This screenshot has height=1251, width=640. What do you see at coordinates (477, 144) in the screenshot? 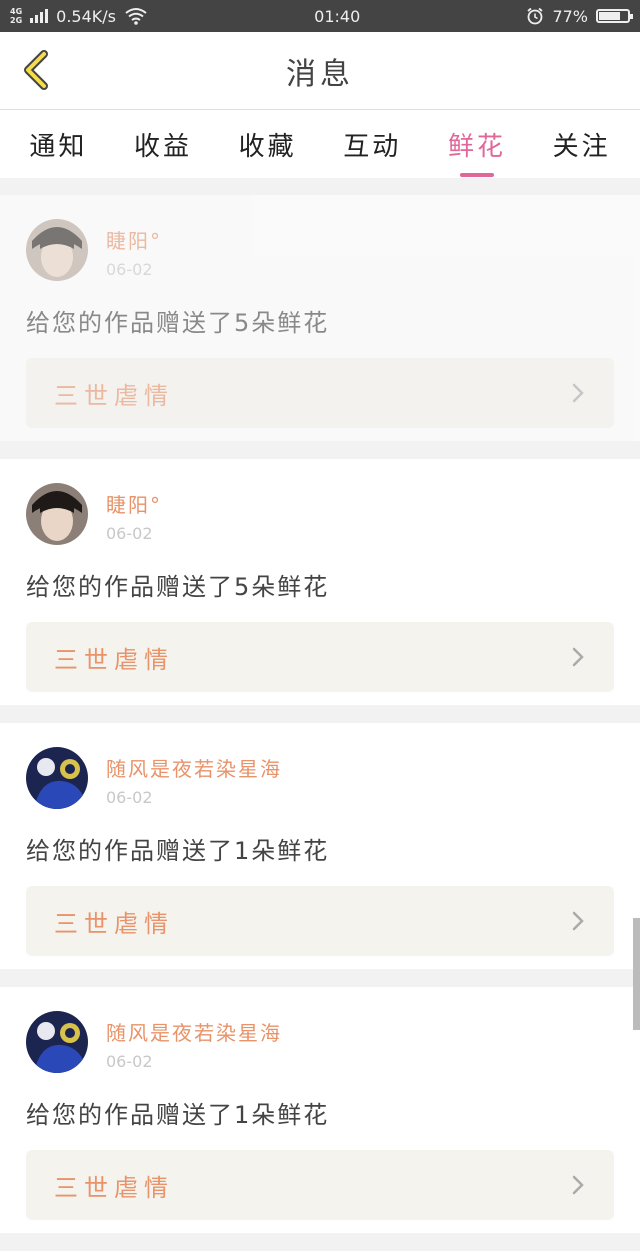
I see `tab-flowers: 鲜花` at bounding box center [477, 144].